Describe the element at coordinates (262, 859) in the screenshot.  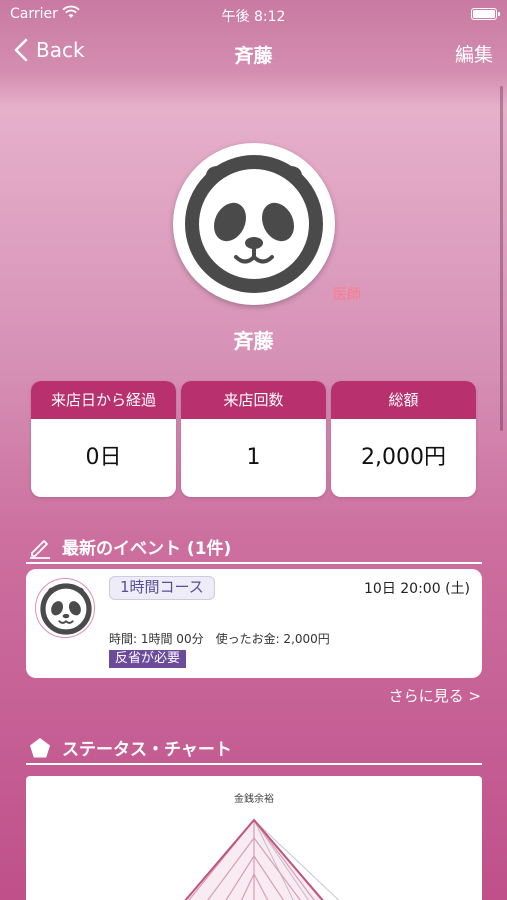
I see `radar-chart` at that location.